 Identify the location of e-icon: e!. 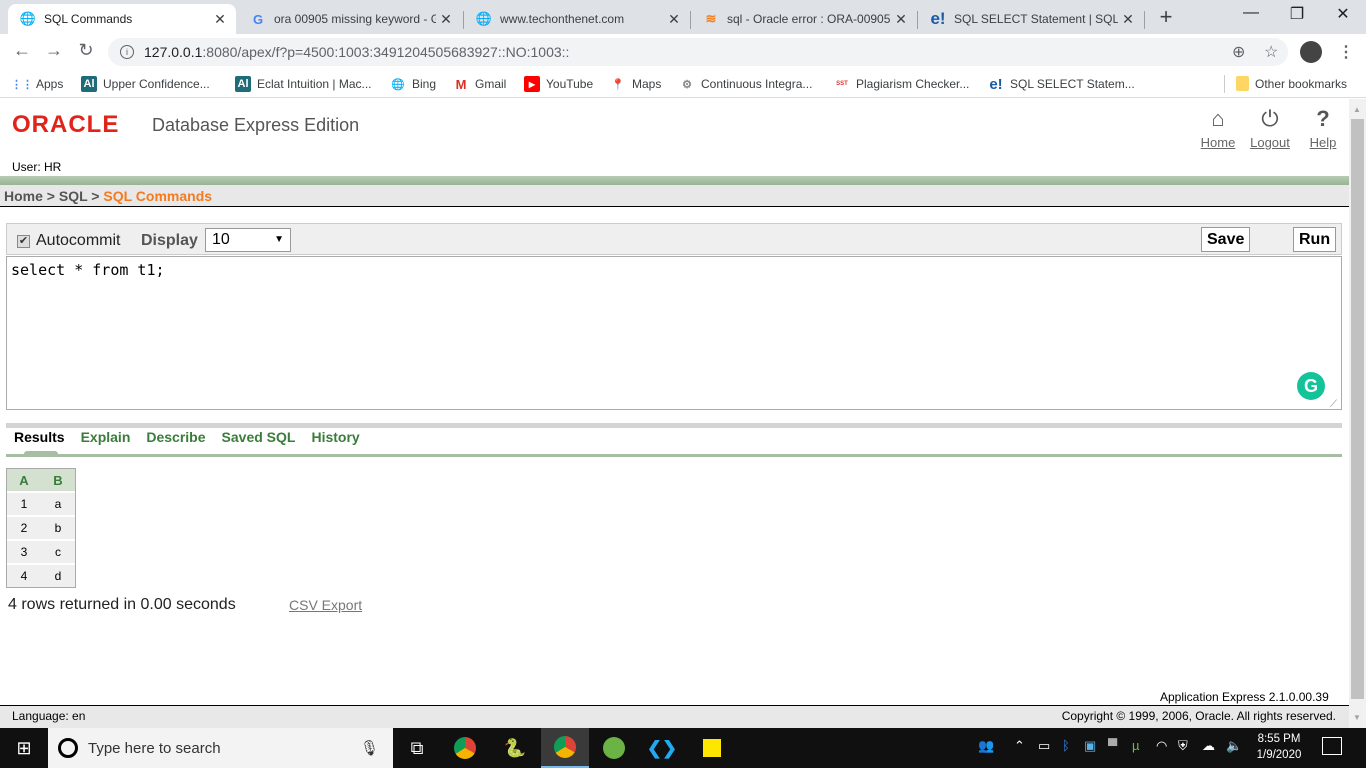
(996, 84).